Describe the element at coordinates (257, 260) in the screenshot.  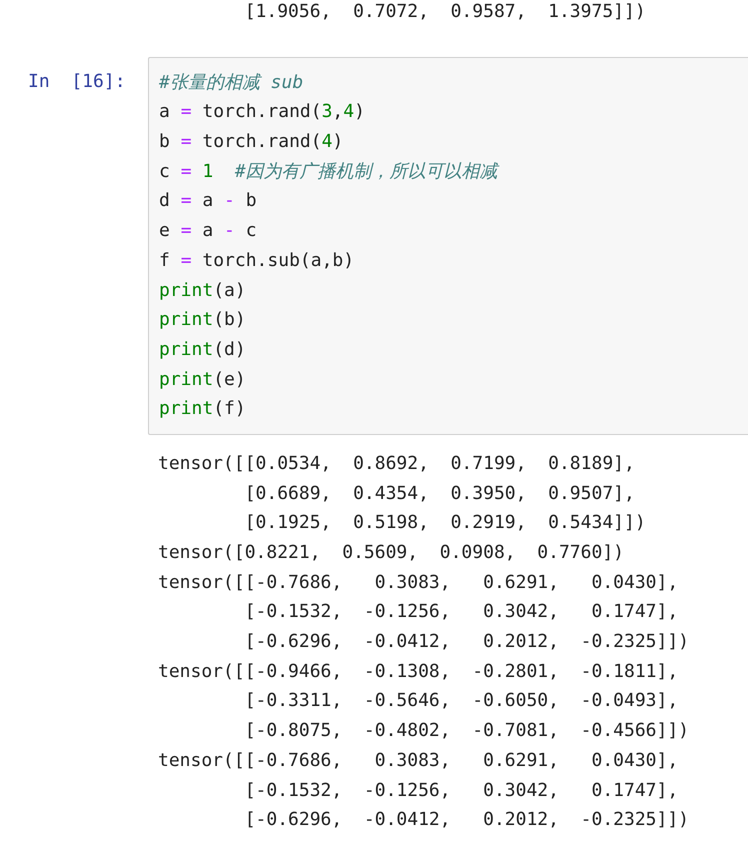
I see `code-line: f = torch.sub(a,b)` at that location.